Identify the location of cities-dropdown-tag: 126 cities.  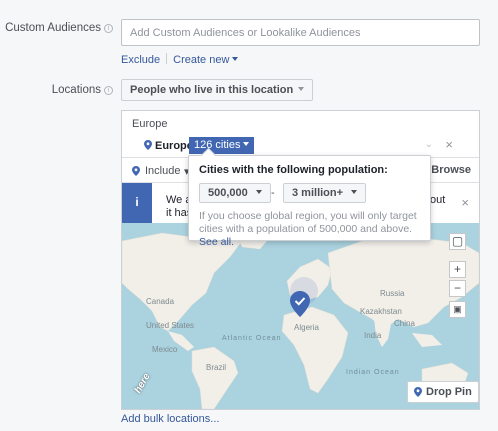
(222, 145).